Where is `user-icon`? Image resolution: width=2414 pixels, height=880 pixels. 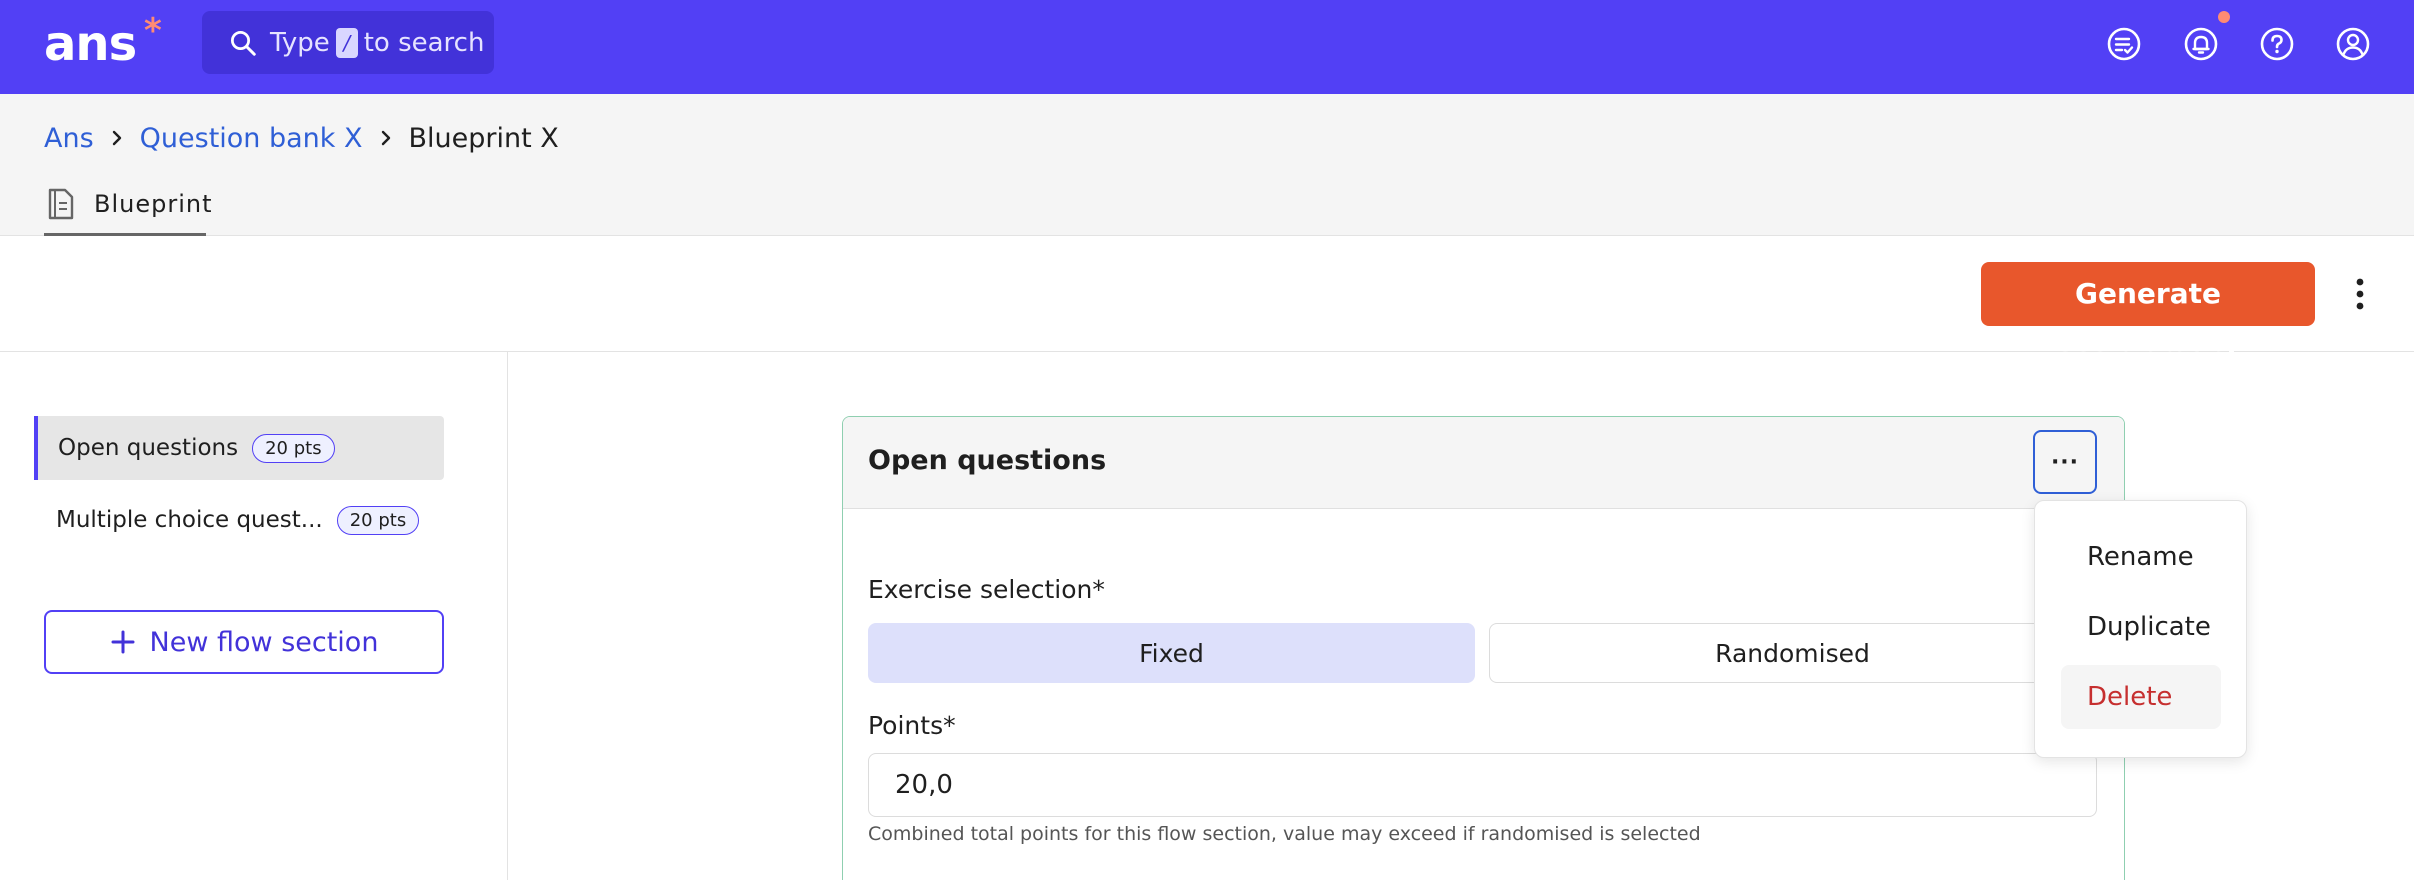 user-icon is located at coordinates (2353, 44).